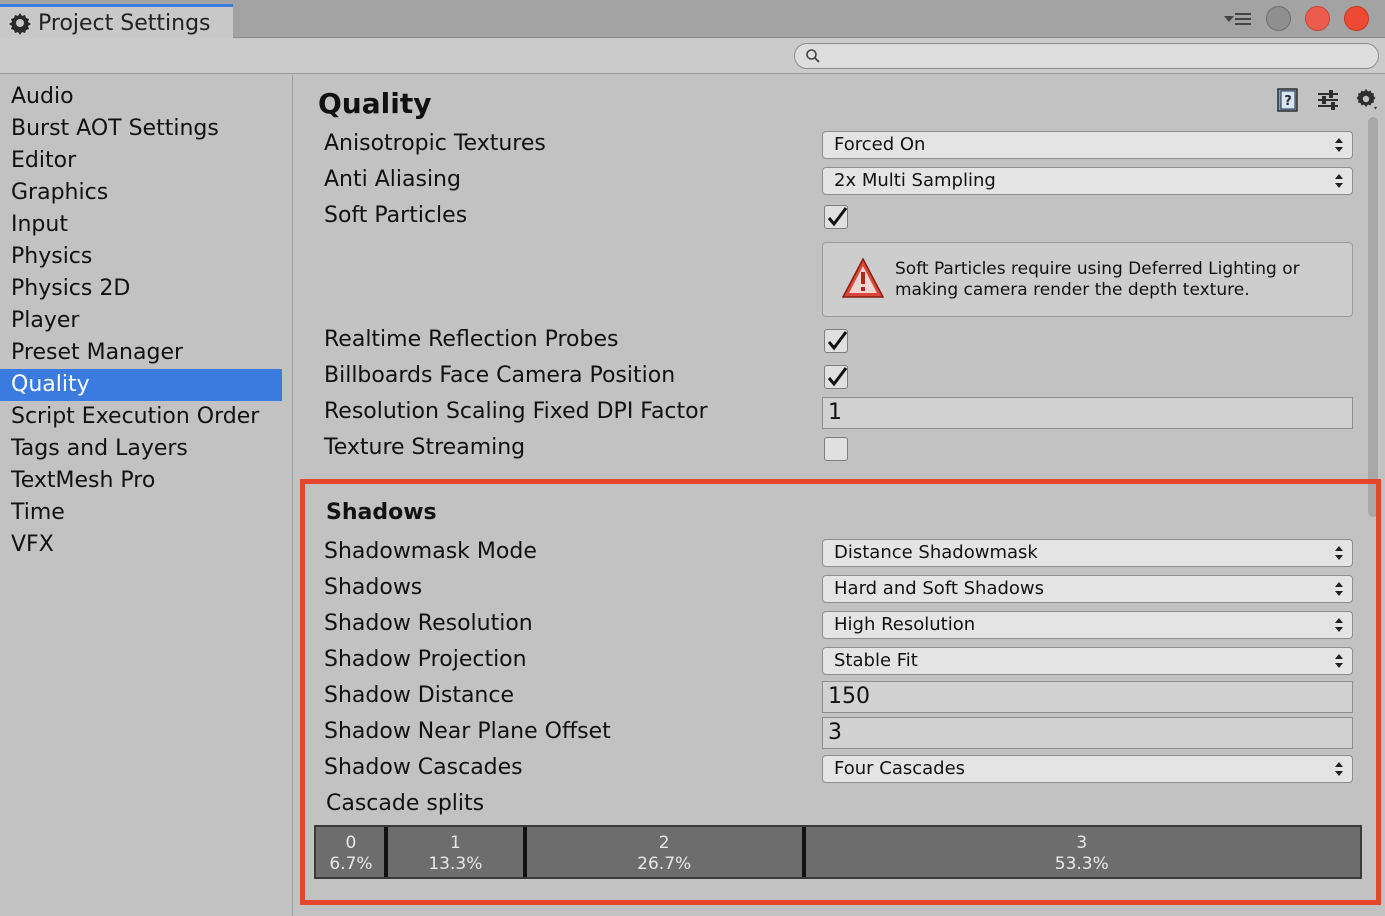  I want to click on resolution-scaling-row: Resolution Scaling Fixed DPI Factor 1, so click(839, 413).